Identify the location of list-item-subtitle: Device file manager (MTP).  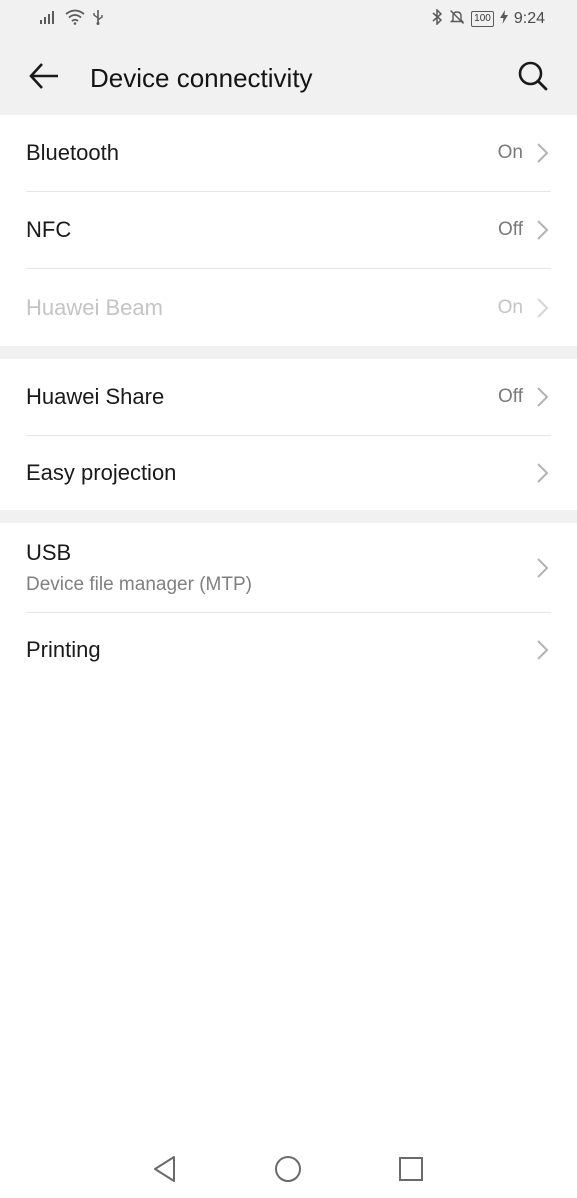
(139, 584).